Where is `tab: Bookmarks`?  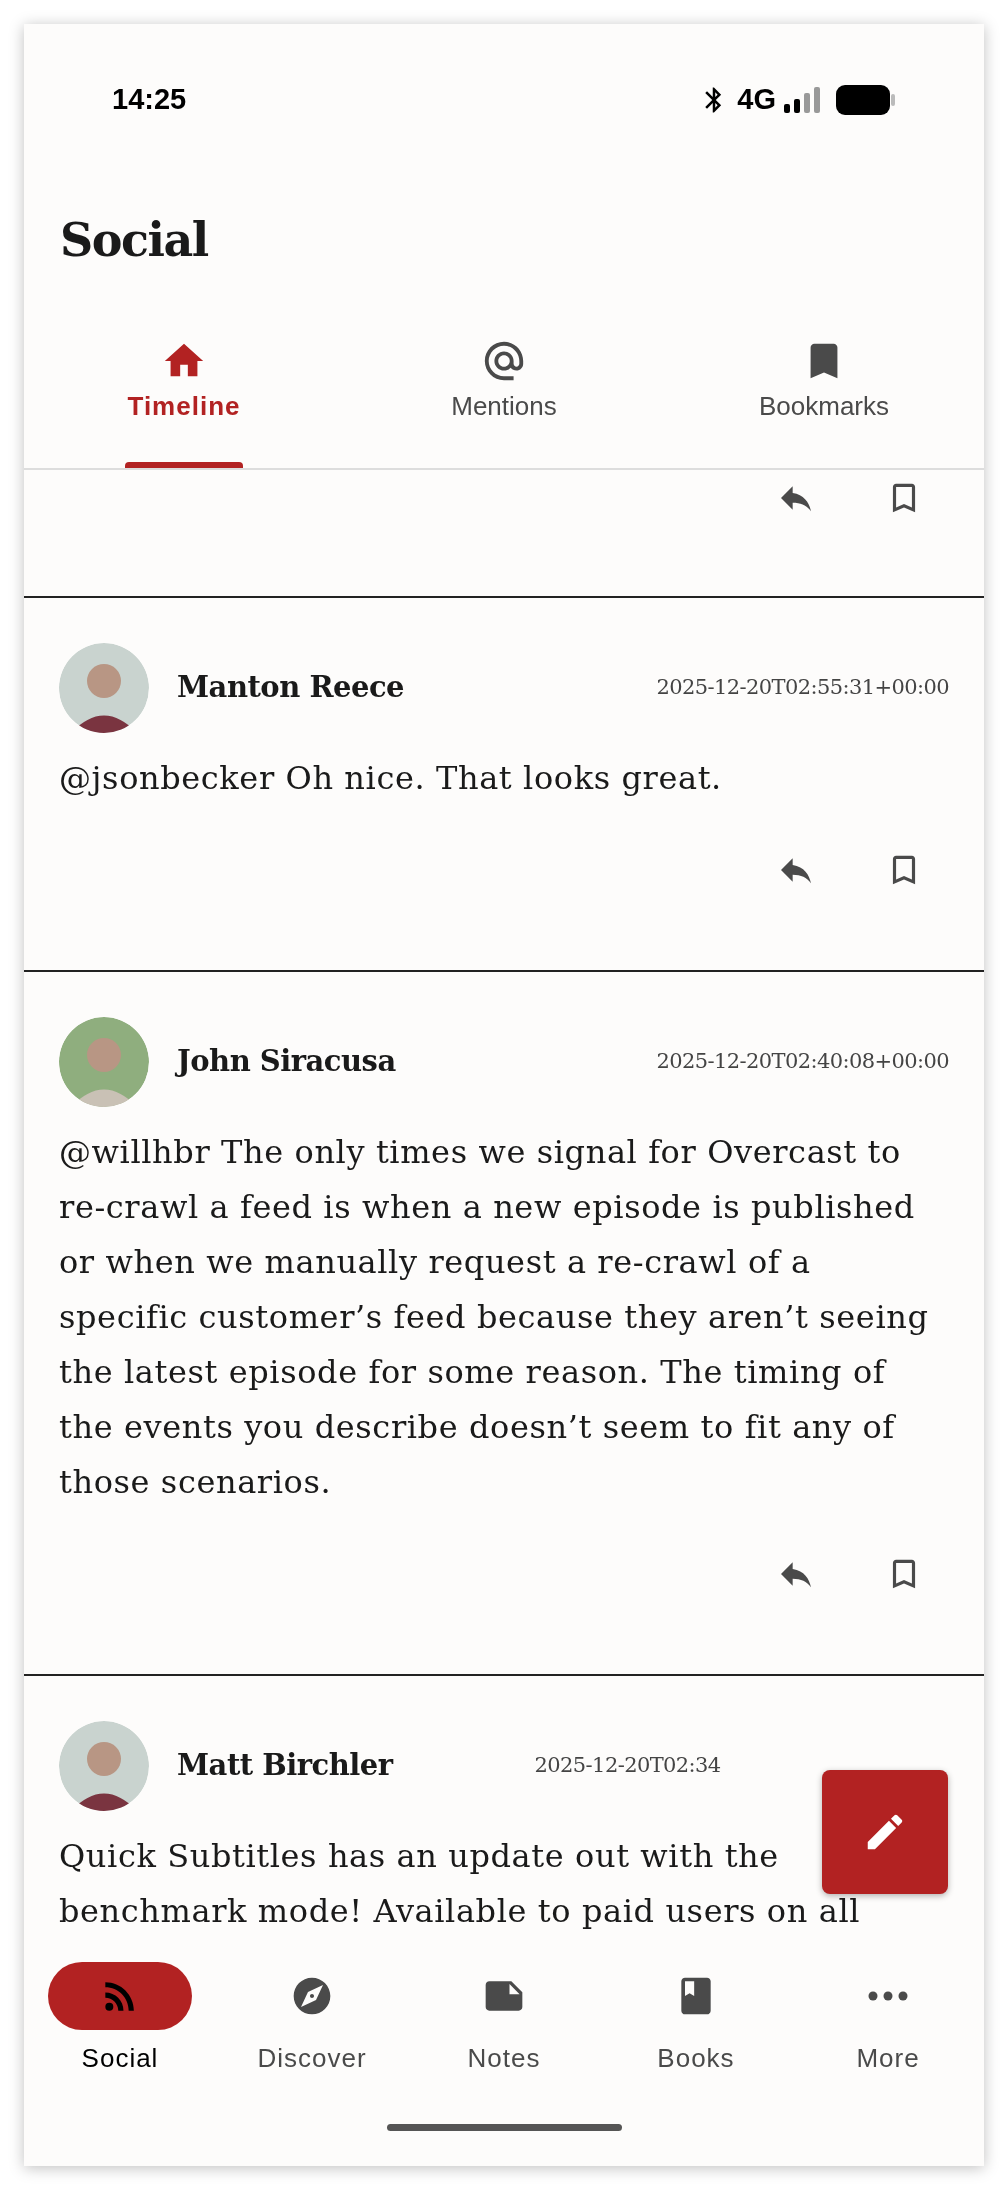 tab: Bookmarks is located at coordinates (824, 396).